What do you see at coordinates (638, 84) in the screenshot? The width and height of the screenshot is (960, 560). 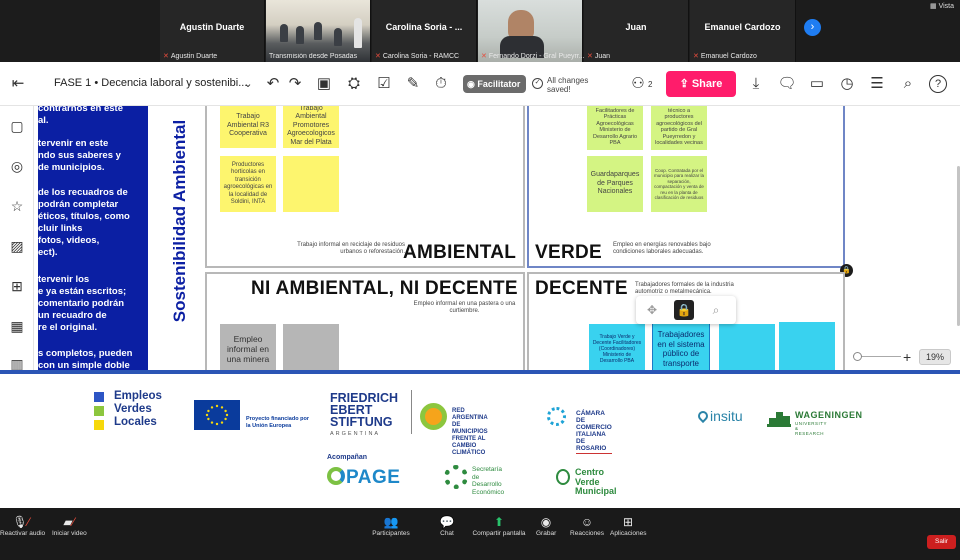 I see `members-icon: ⚇` at bounding box center [638, 84].